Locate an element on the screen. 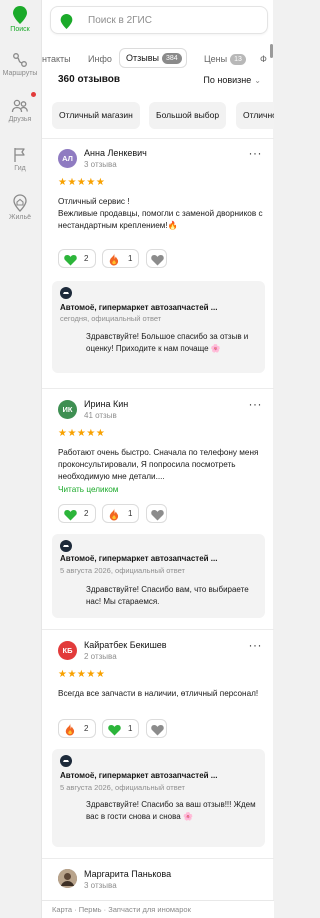 The width and height of the screenshot is (320, 918). tab-label: Цены is located at coordinates (216, 59).